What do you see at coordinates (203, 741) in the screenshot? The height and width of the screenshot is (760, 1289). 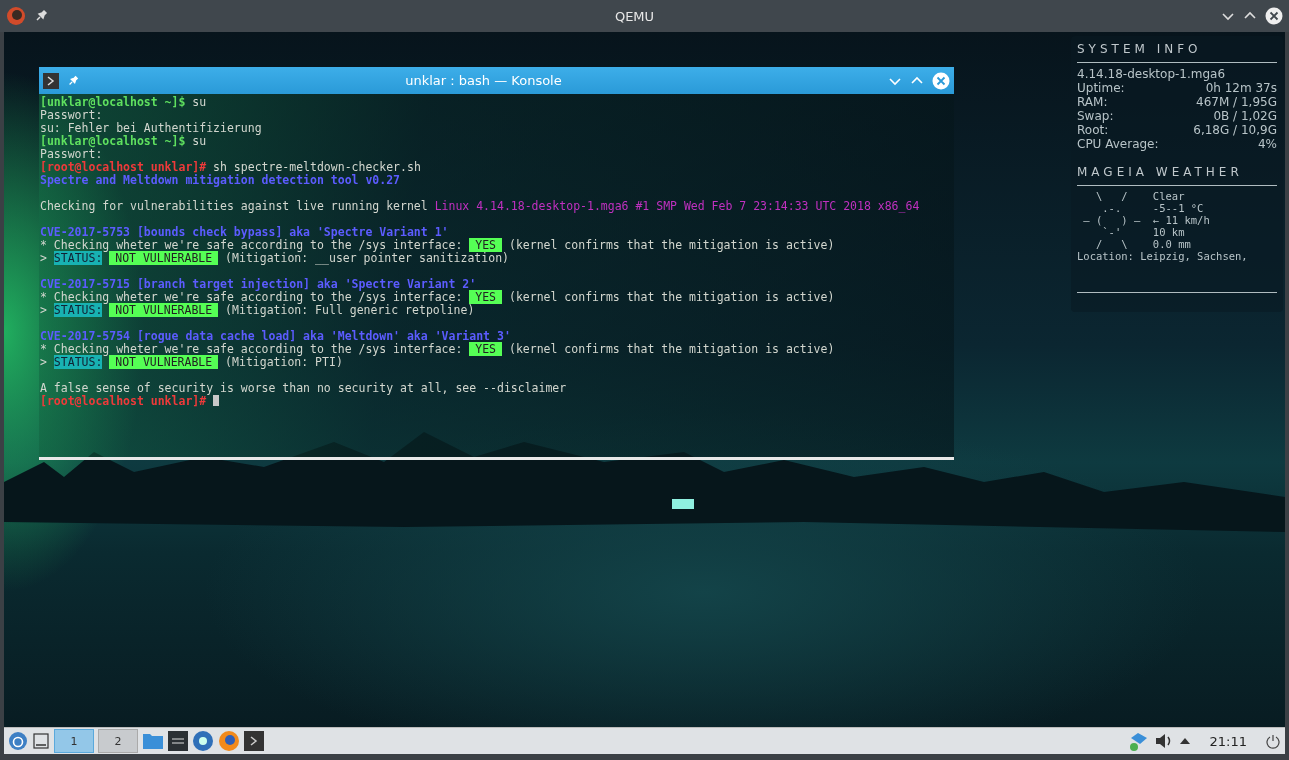 I see `gear-icon` at bounding box center [203, 741].